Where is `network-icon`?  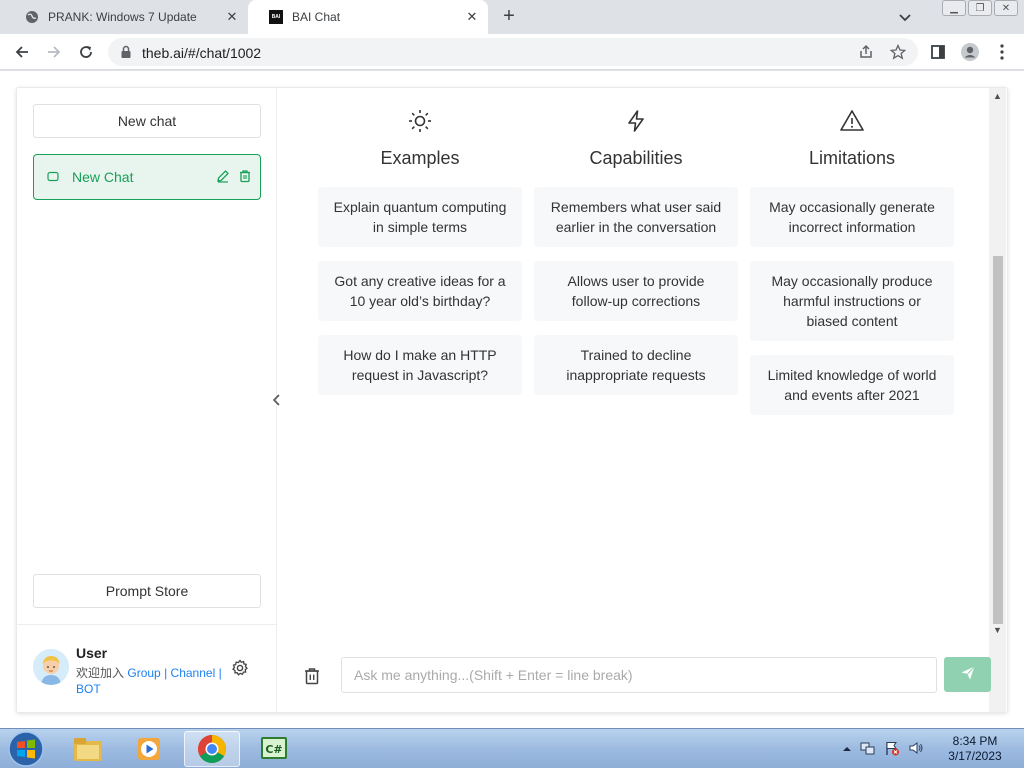
network-icon is located at coordinates (868, 749).